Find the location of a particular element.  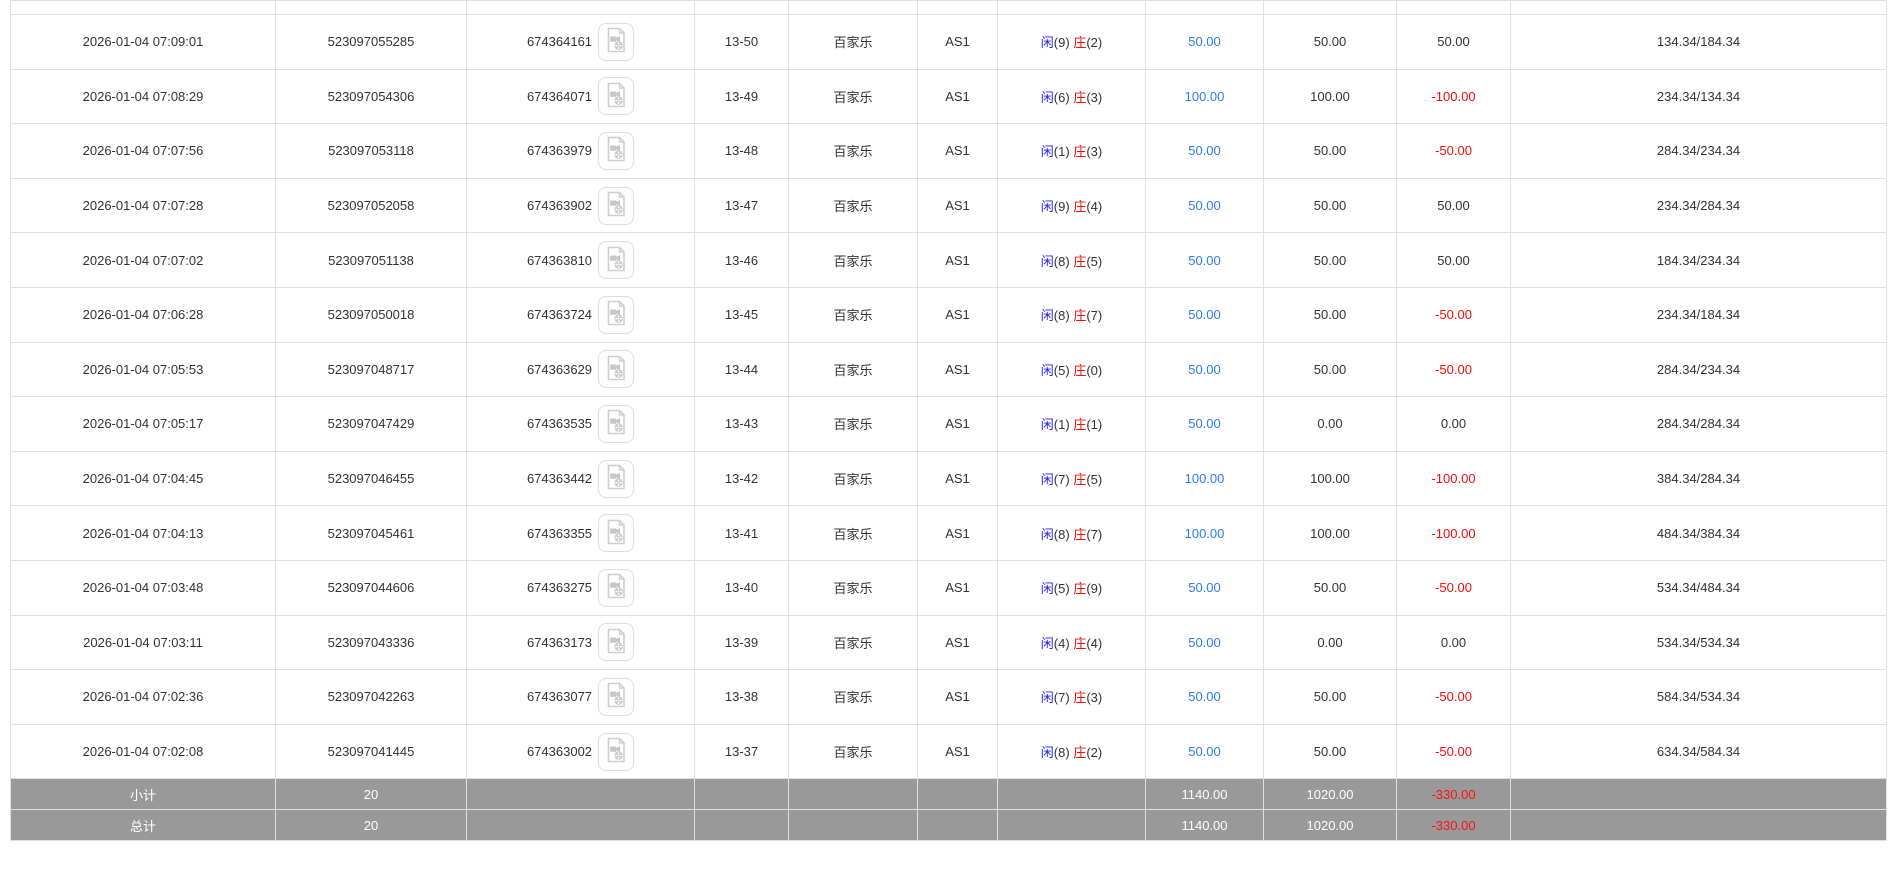

order-no-cell: 523097044606 is located at coordinates (371, 587).